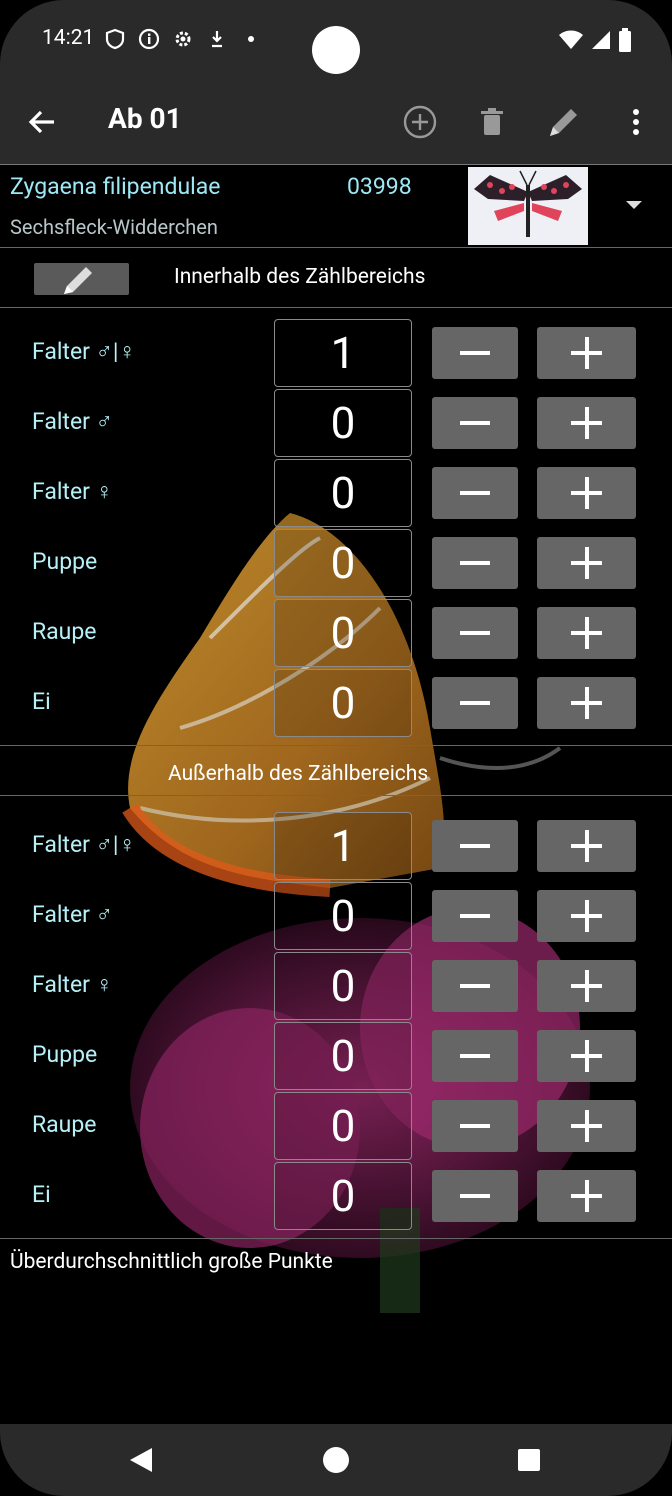  I want to click on settings-gear-icon, so click(183, 39).